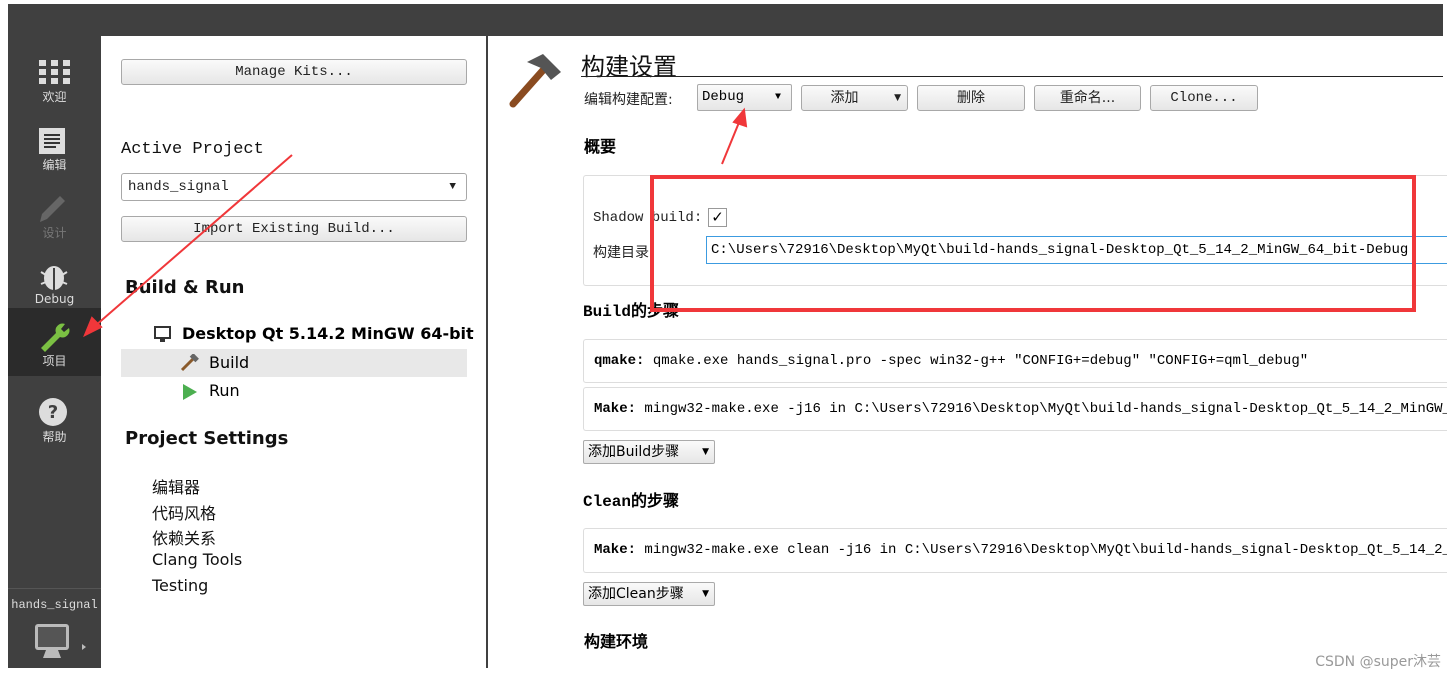 The height and width of the screenshot is (679, 1447). I want to click on active-project-select: hands_signal ▼, so click(294, 187).